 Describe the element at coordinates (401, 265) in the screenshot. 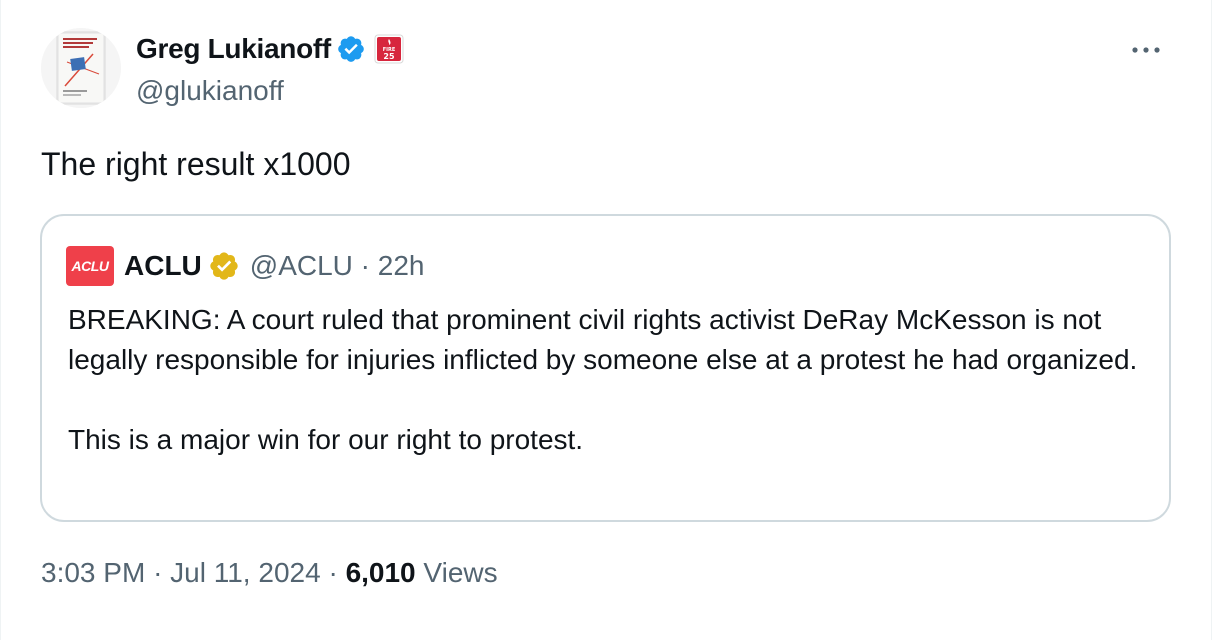

I see `quoted-time-ago: 22h` at that location.